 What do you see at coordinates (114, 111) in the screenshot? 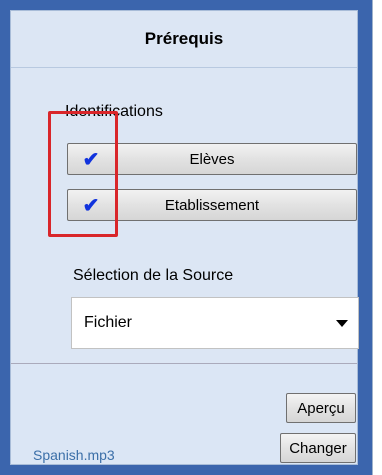
I see `identifications-label: Identifications` at bounding box center [114, 111].